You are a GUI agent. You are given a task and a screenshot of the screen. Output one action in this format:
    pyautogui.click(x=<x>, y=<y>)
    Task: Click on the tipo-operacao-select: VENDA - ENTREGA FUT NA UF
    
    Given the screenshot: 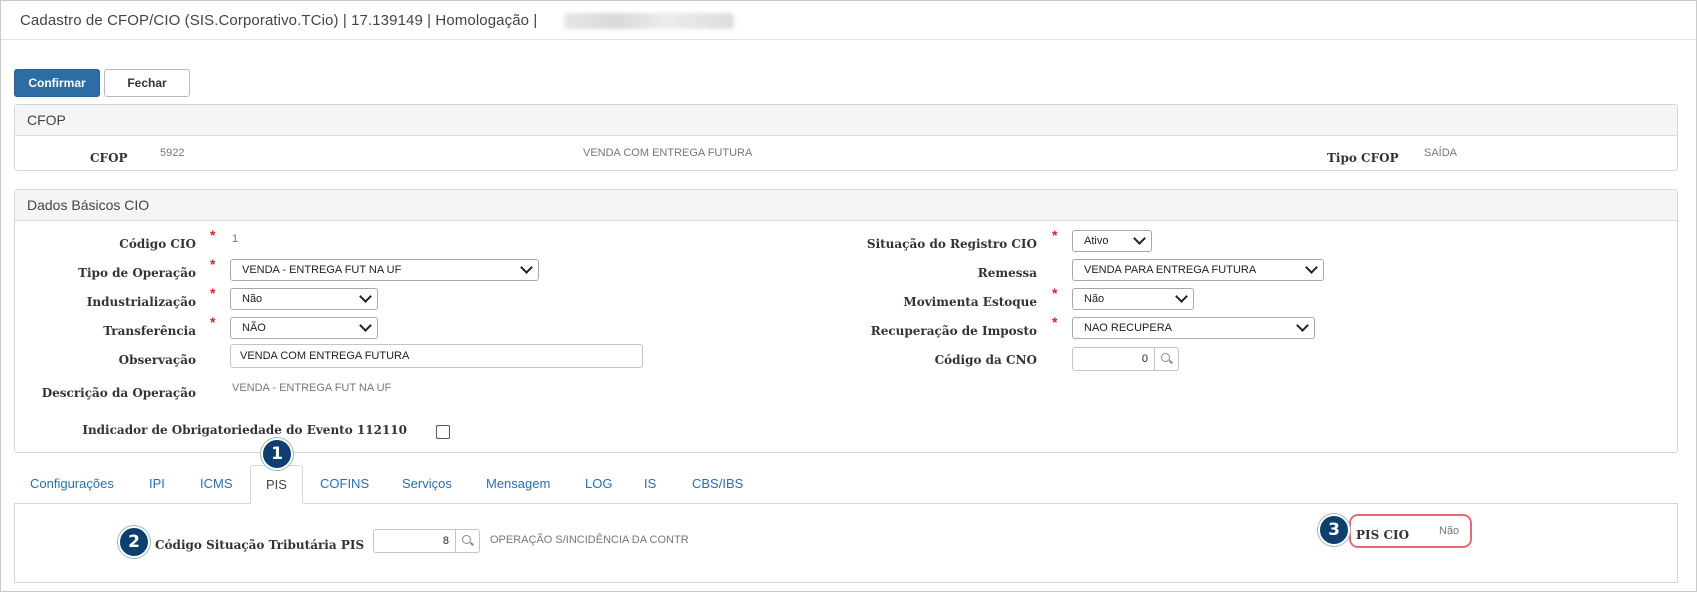 What is the action you would take?
    pyautogui.click(x=384, y=270)
    